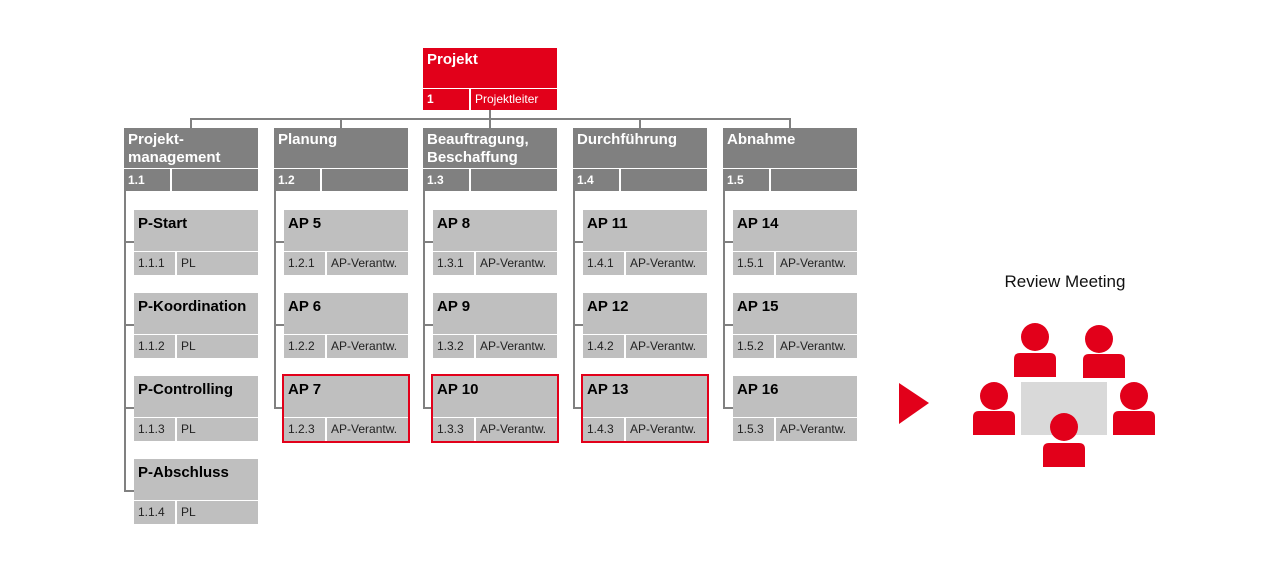  I want to click on root-title: Projekt, so click(490, 68).